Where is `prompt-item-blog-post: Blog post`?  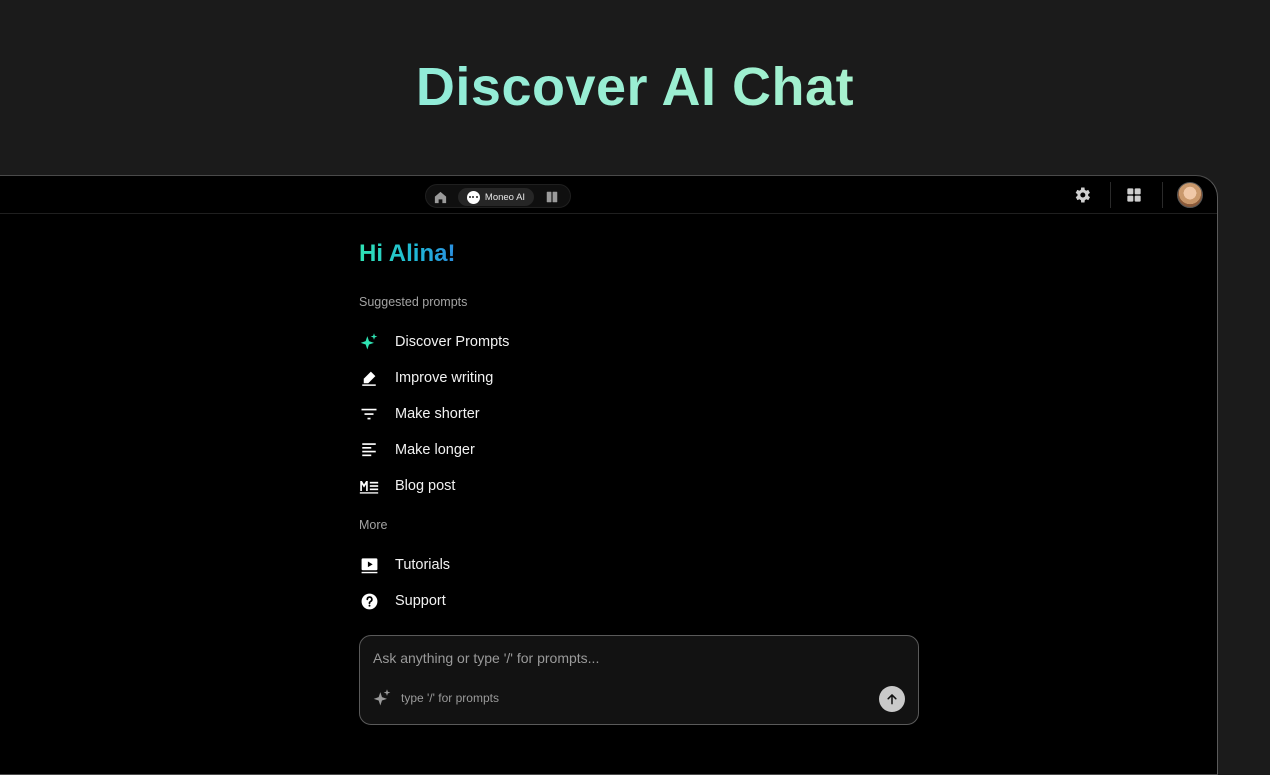
prompt-item-blog-post: Blog post is located at coordinates (407, 486).